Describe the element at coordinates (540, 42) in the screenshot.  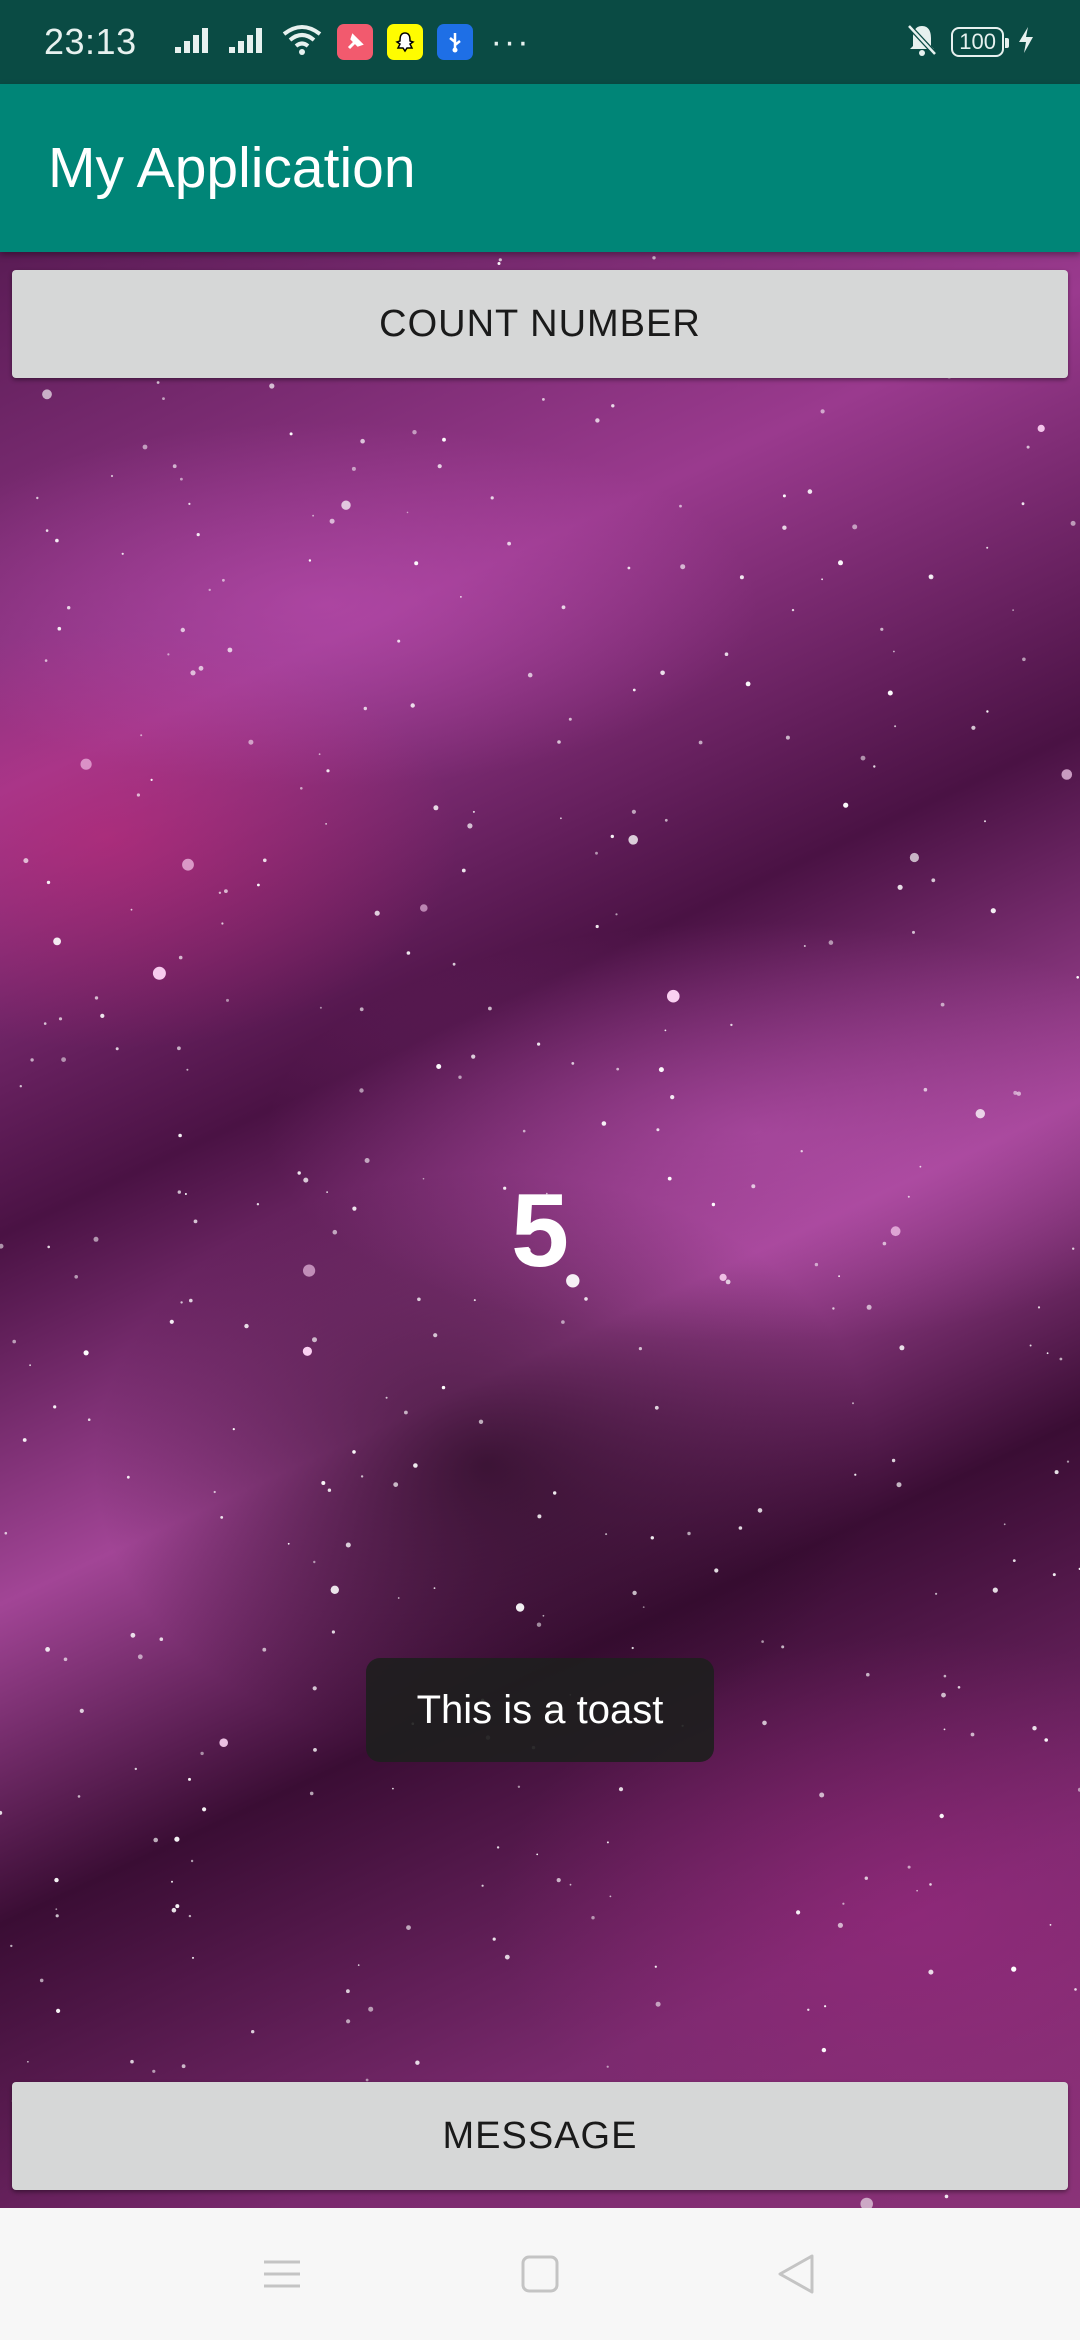
I see `status-bar: 23:13 ··· 100` at that location.